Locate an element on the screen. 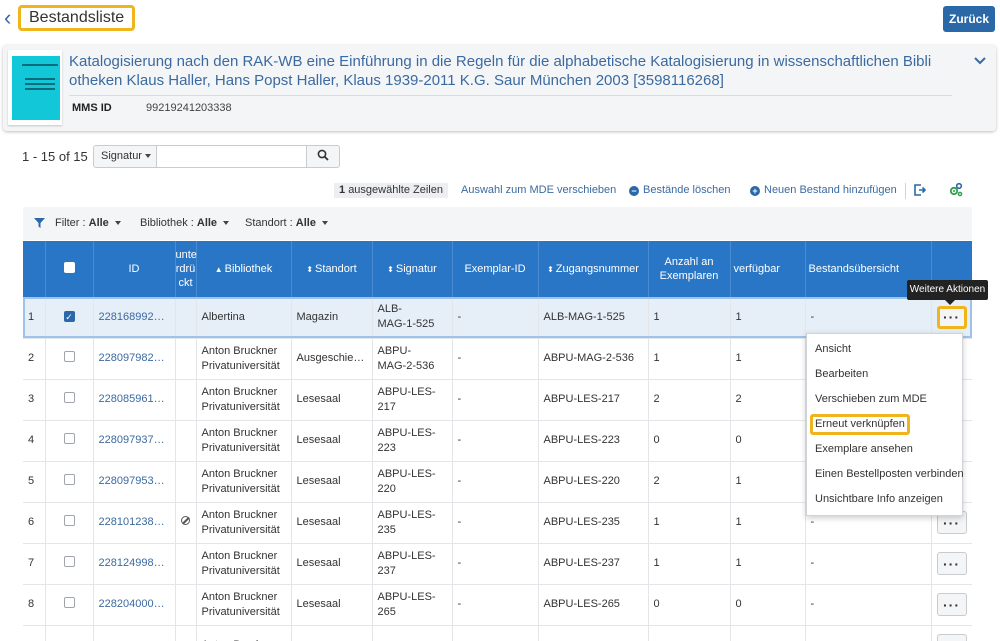 The image size is (1000, 641). menu-item-show-hidden-info: Unsichtbare Info anzeigen is located at coordinates (884, 499).